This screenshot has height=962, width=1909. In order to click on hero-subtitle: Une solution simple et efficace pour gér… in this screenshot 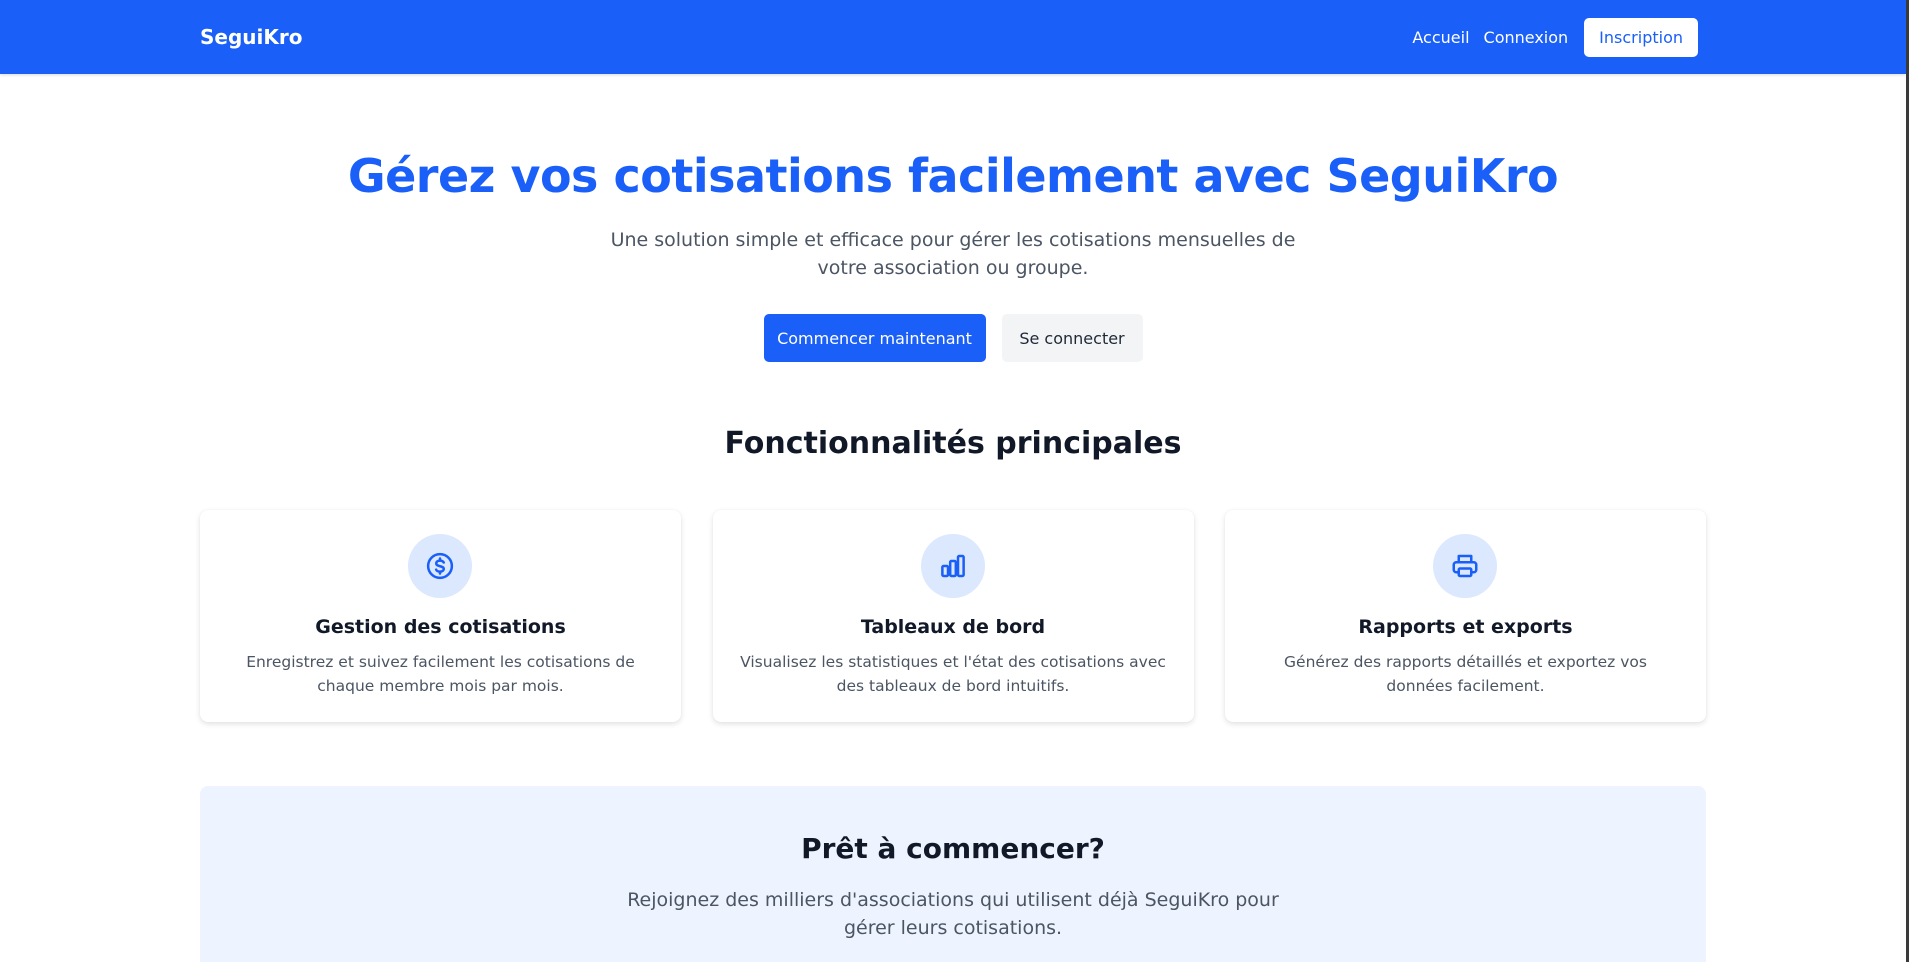, I will do `click(953, 254)`.